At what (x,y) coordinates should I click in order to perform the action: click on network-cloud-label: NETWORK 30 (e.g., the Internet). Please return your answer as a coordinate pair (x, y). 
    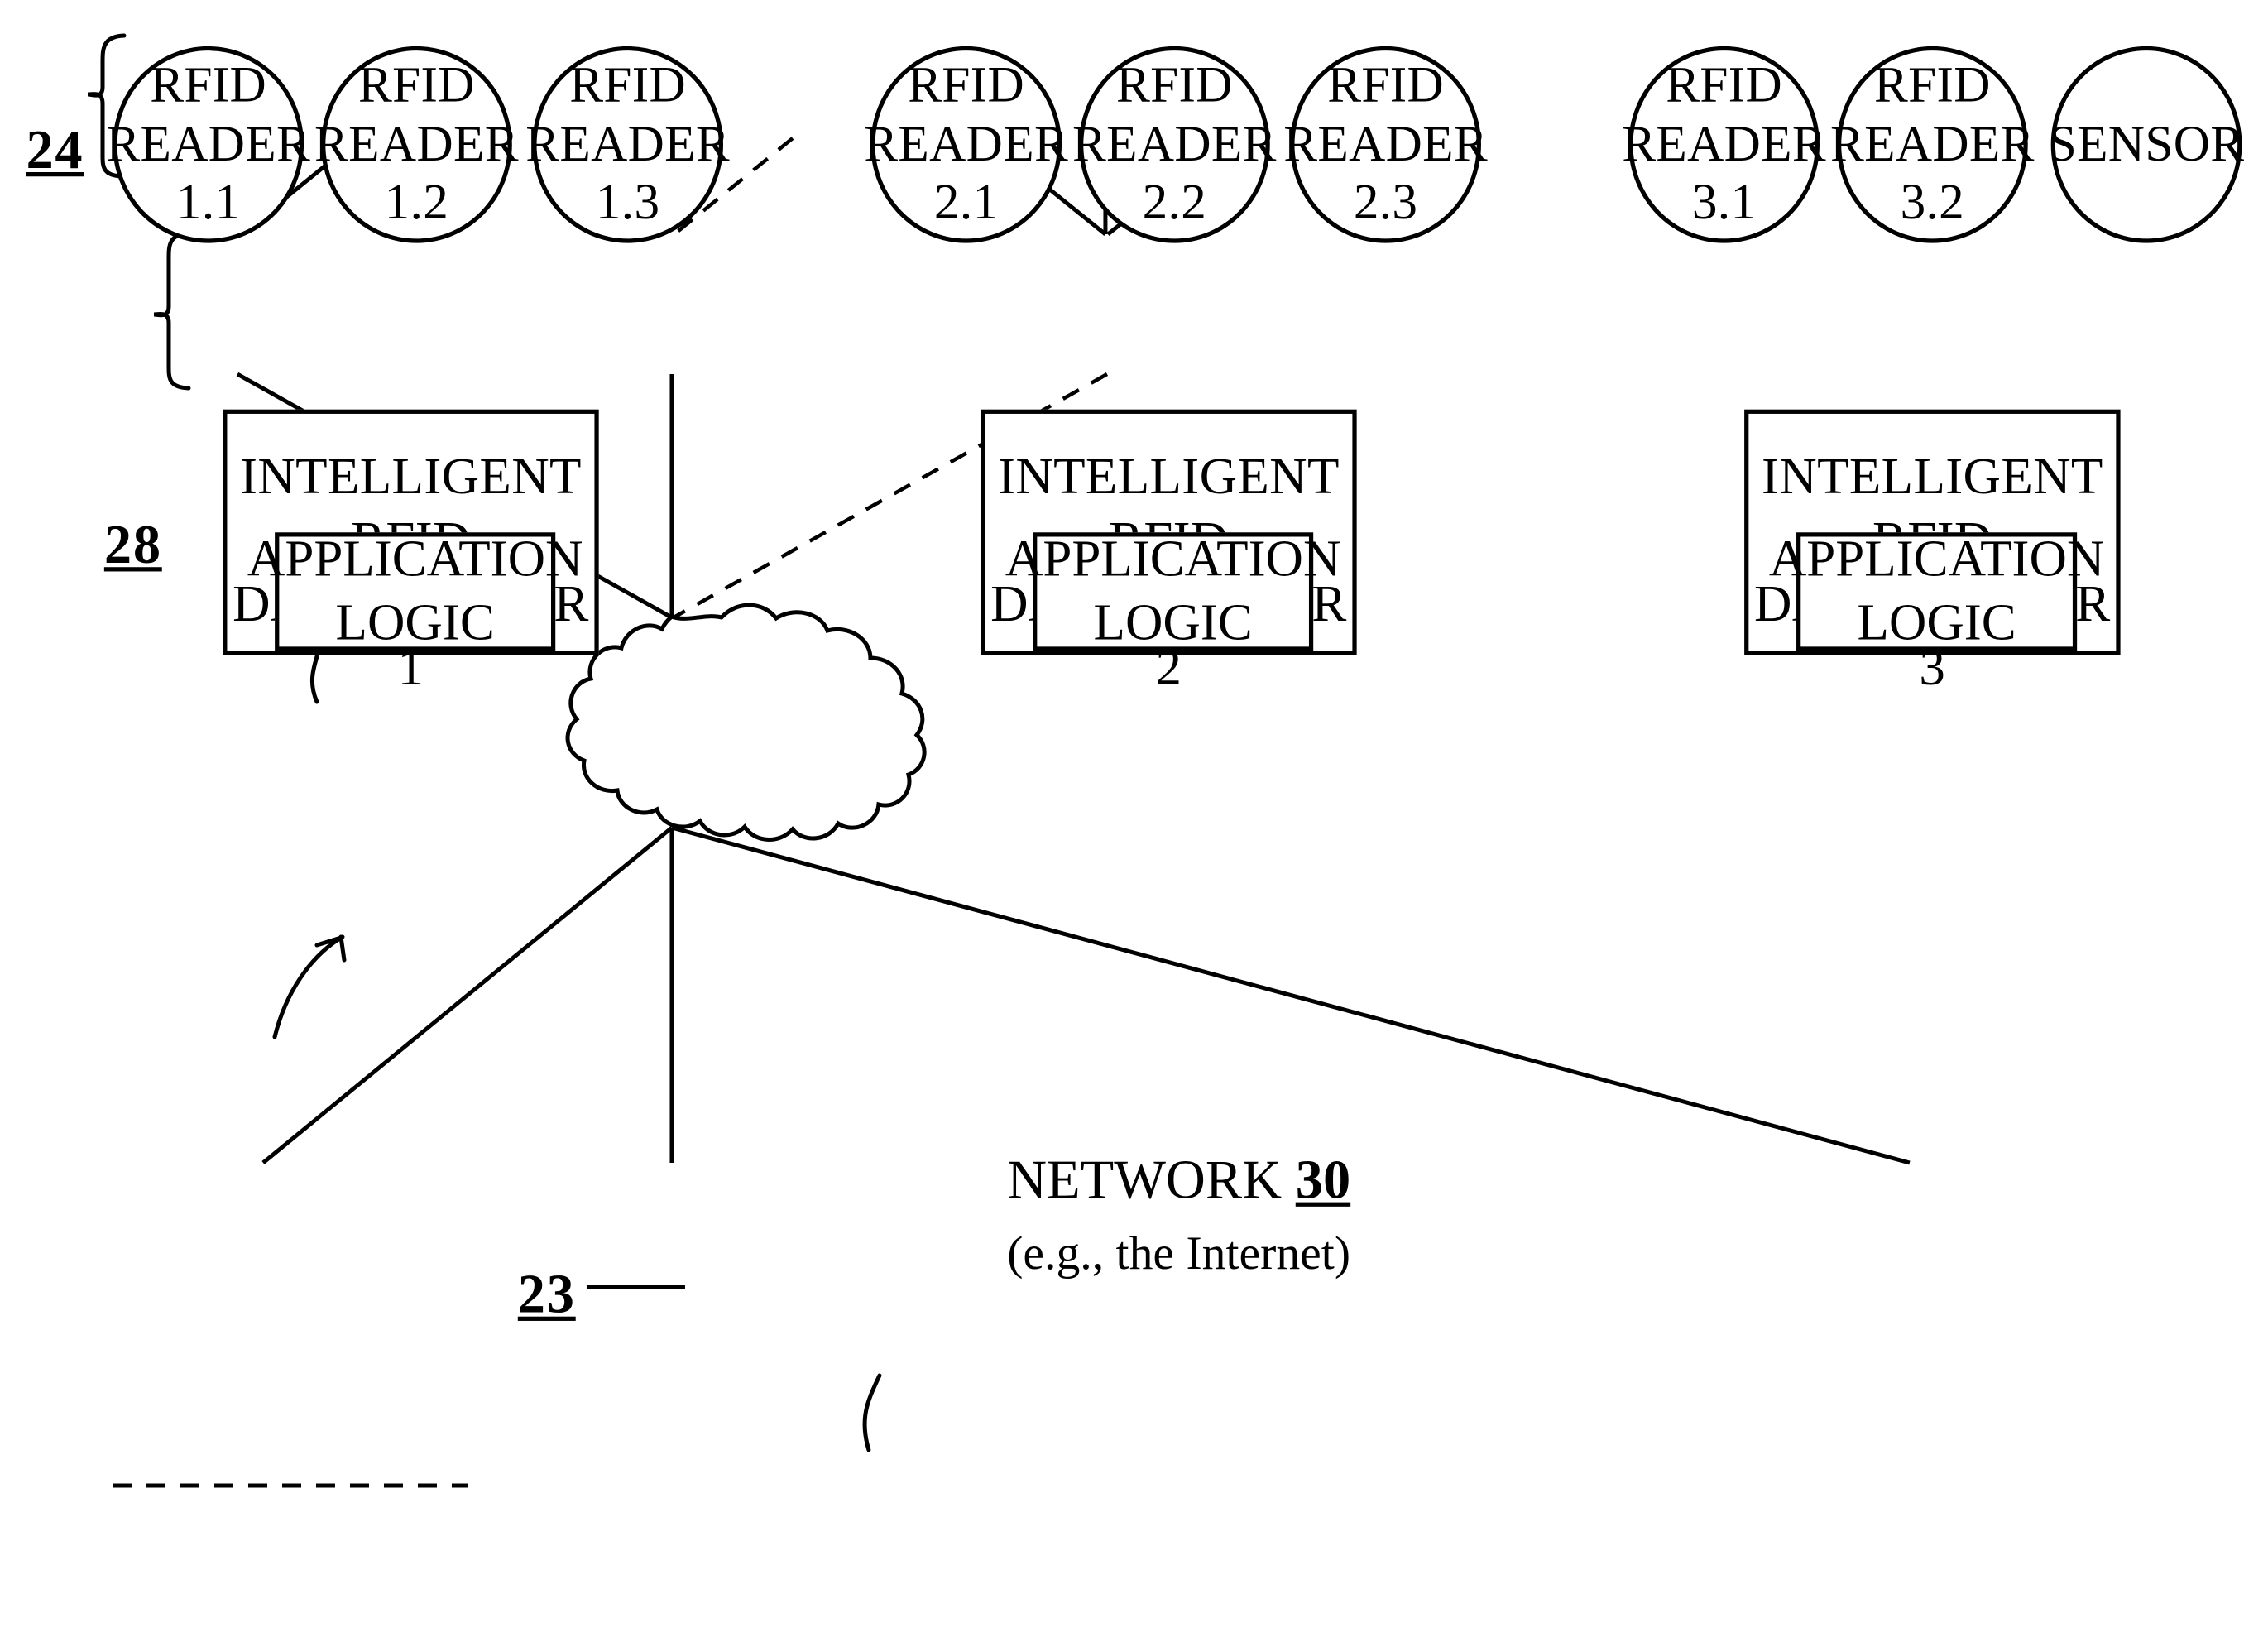
    Looking at the image, I should click on (1178, 1217).